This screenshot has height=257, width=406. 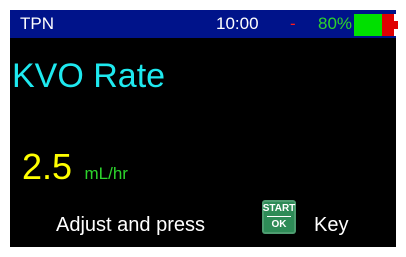 I want to click on status-bar: TPN 10:00 - 80%, so click(x=204, y=24).